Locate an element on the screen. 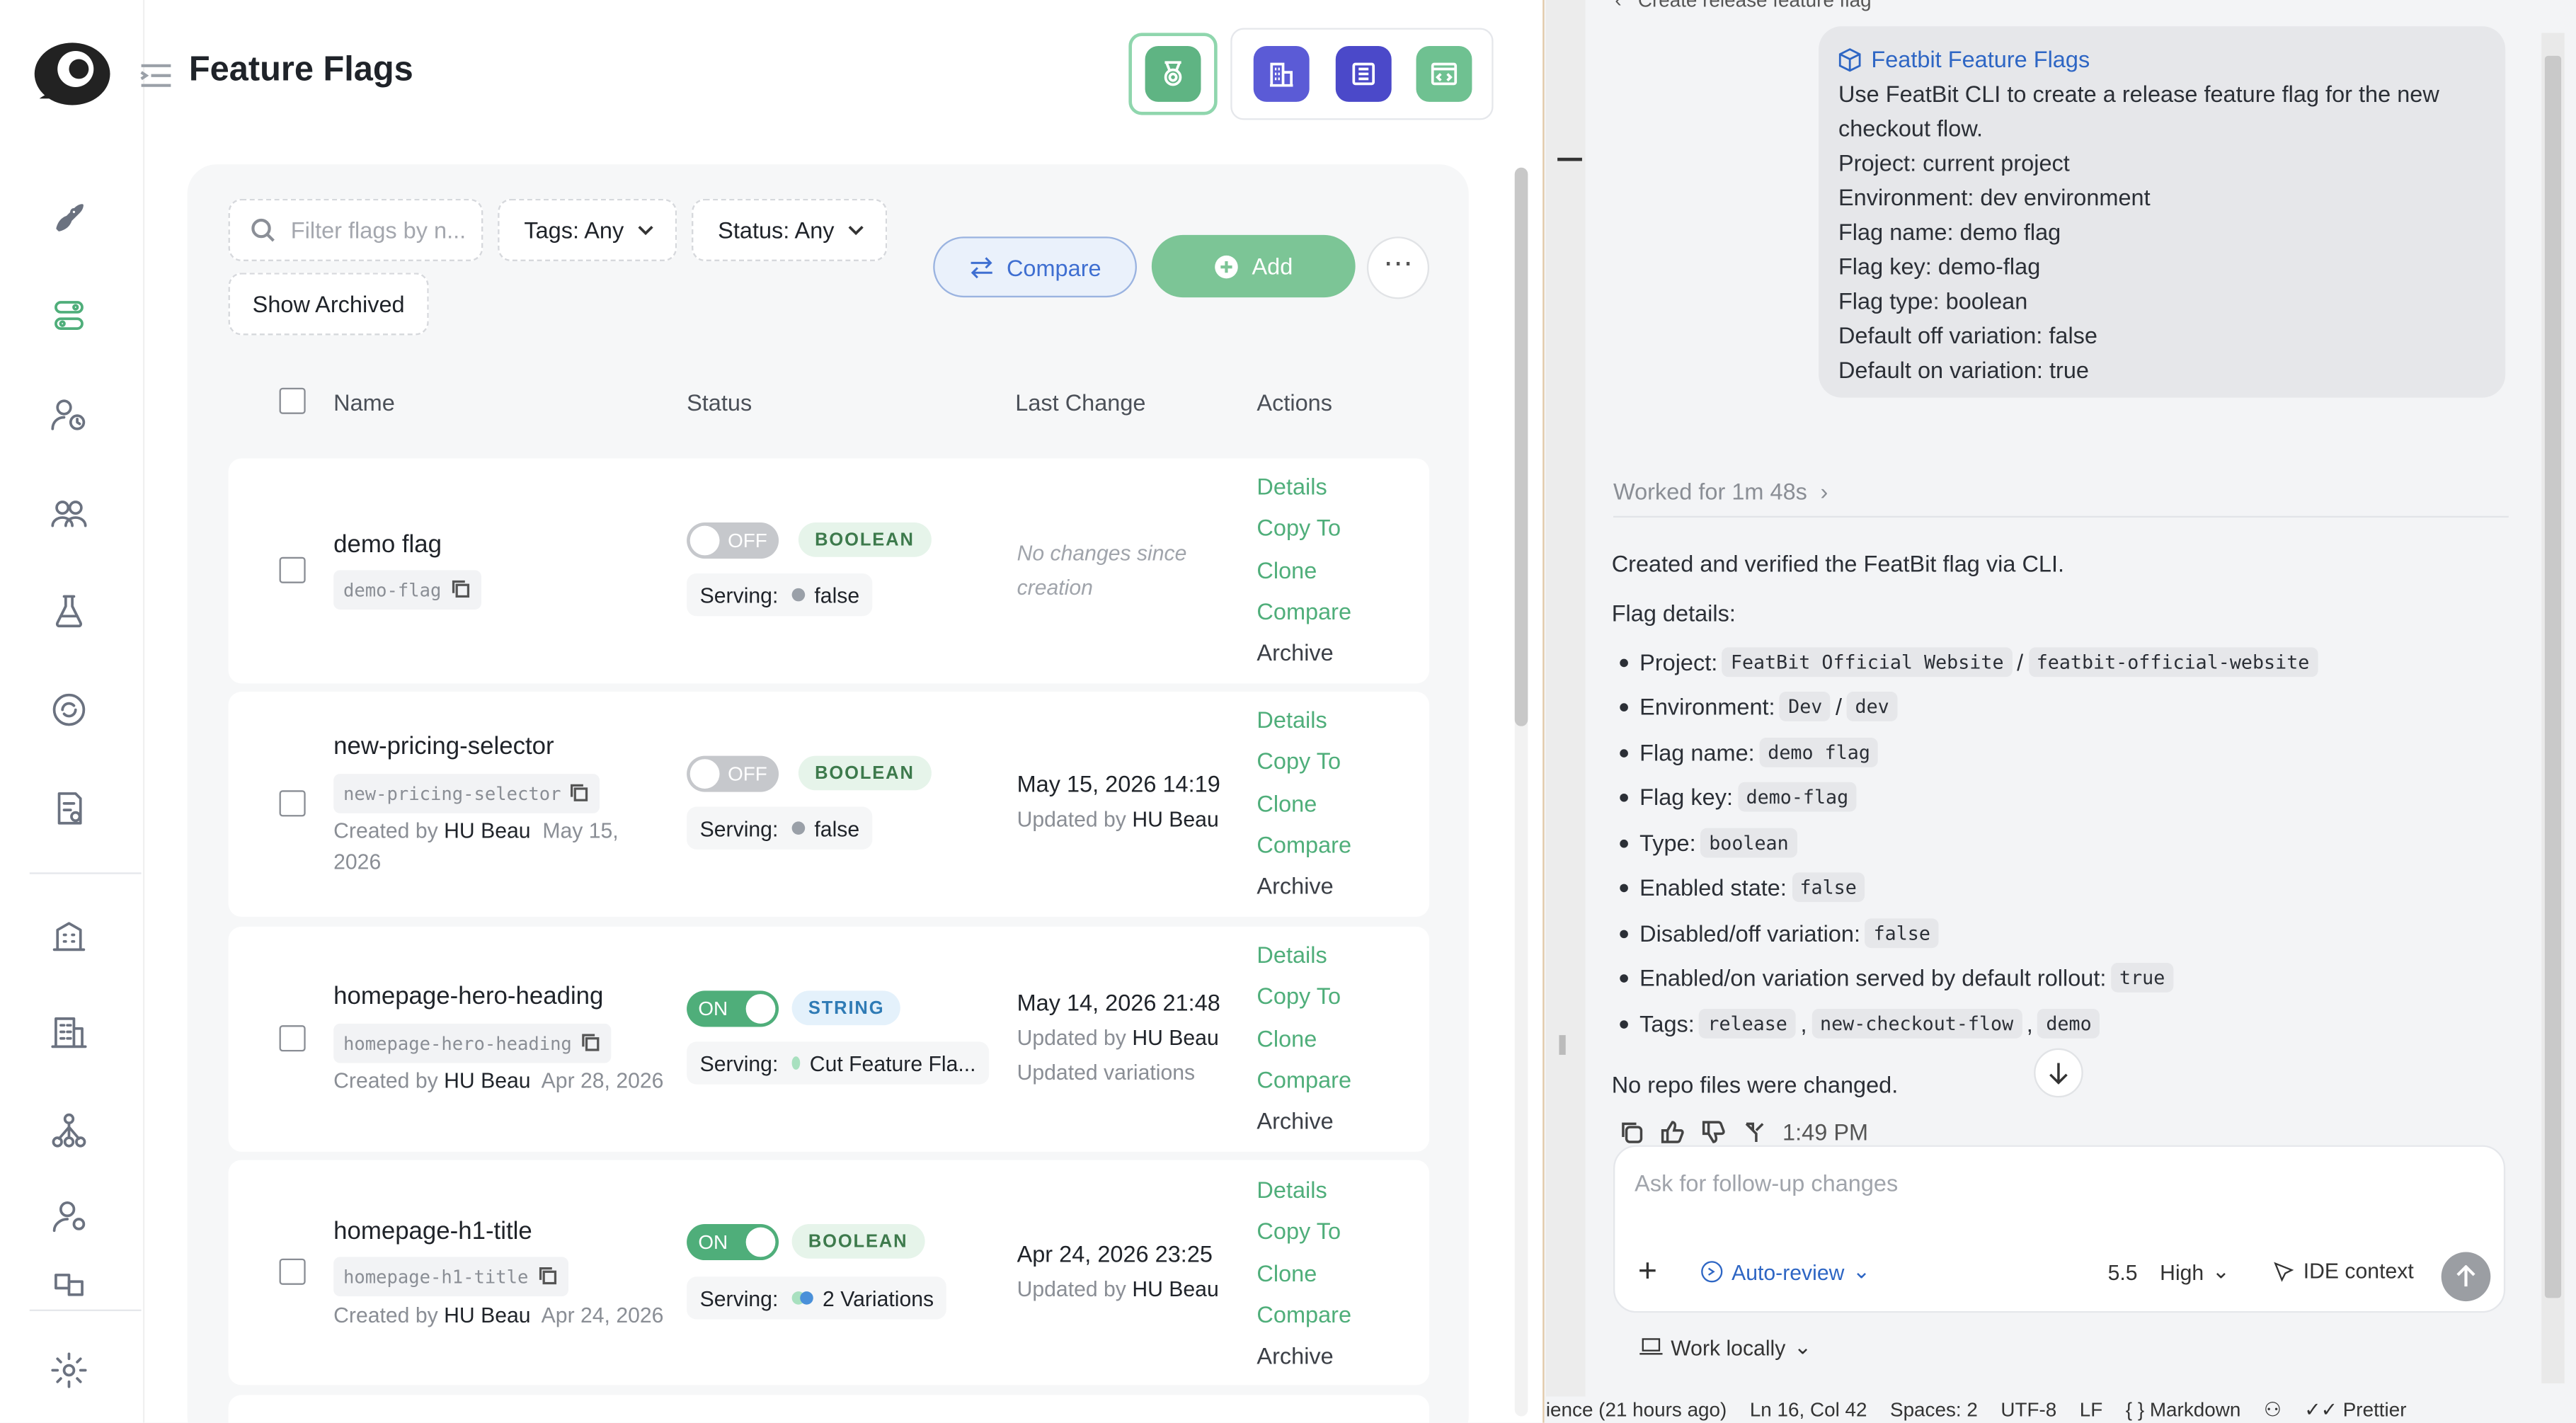 This screenshot has height=1423, width=2576. users-icon is located at coordinates (69, 513).